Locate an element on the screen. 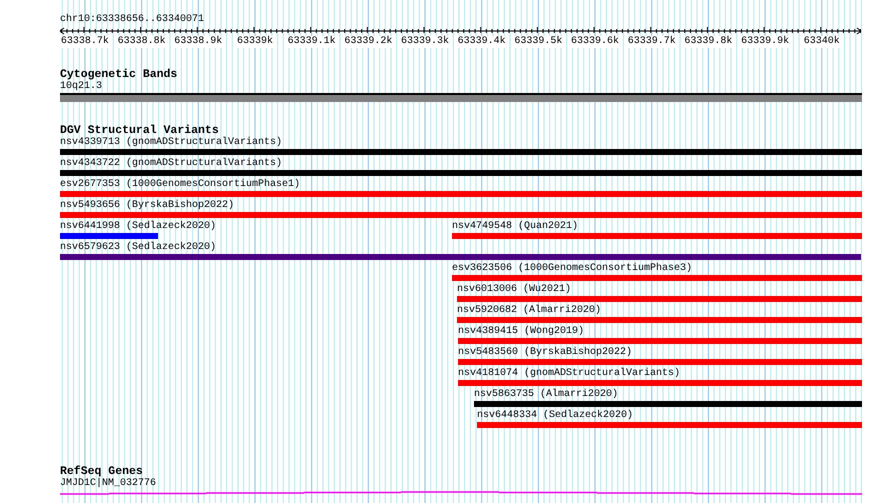  variant-label: esv3623506 (1000GenomesConsortiumPhase3) is located at coordinates (572, 269).